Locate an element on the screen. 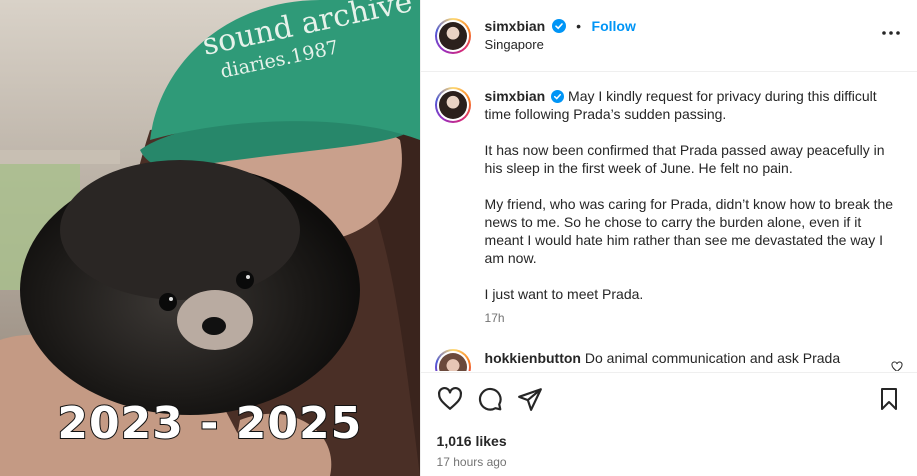 Image resolution: width=917 pixels, height=476 pixels. post-actions: 1,016 likes 17 hours ago is located at coordinates (668, 420).